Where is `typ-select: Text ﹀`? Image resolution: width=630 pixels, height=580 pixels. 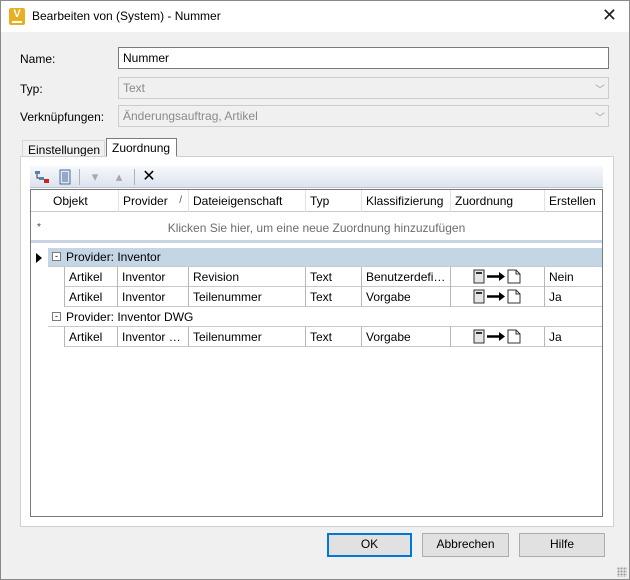
typ-select: Text ﹀ is located at coordinates (363, 88).